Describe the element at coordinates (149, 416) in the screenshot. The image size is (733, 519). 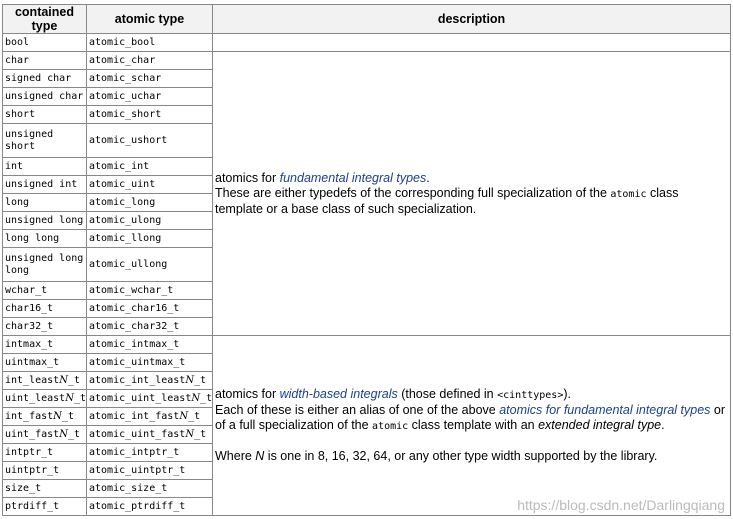
I see `atomic-type-cell: atomic_int_fastN_t` at that location.